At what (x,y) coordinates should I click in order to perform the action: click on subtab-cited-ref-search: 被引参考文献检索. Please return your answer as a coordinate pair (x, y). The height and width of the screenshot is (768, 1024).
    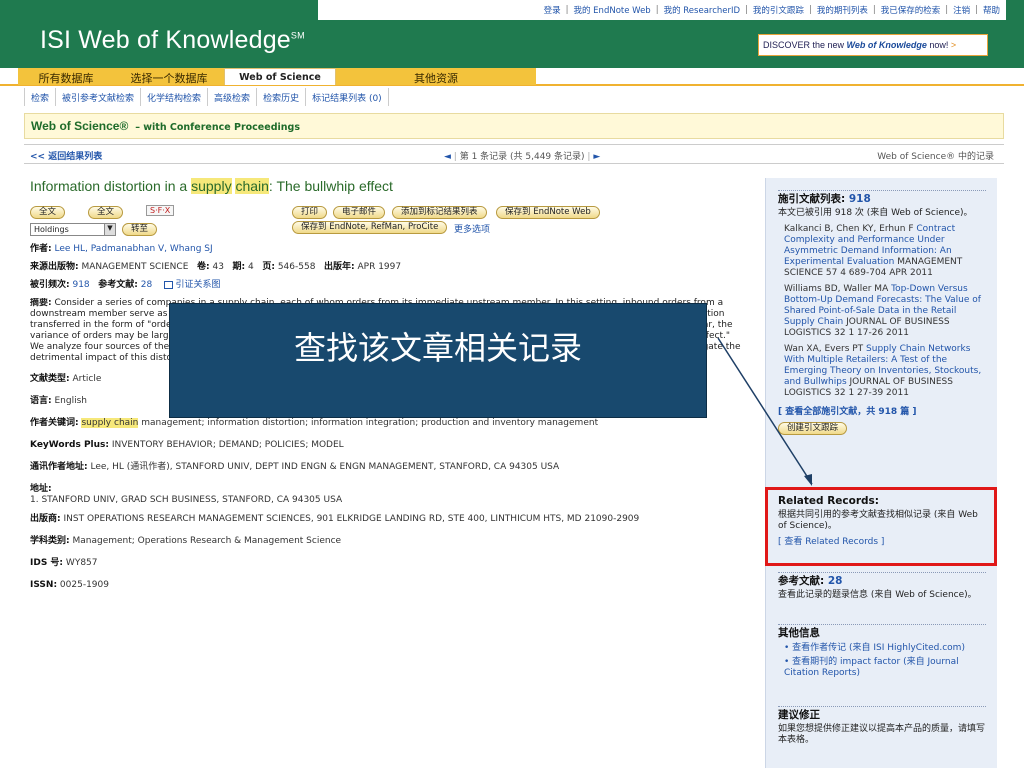
    Looking at the image, I should click on (99, 97).